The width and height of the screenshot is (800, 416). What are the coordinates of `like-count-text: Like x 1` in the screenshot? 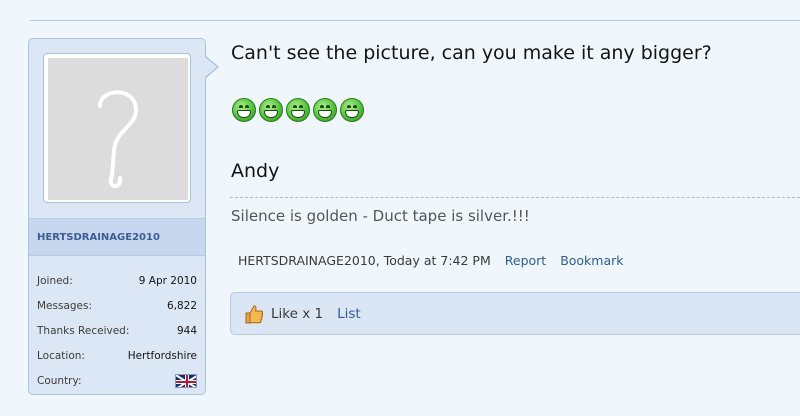 It's located at (297, 313).